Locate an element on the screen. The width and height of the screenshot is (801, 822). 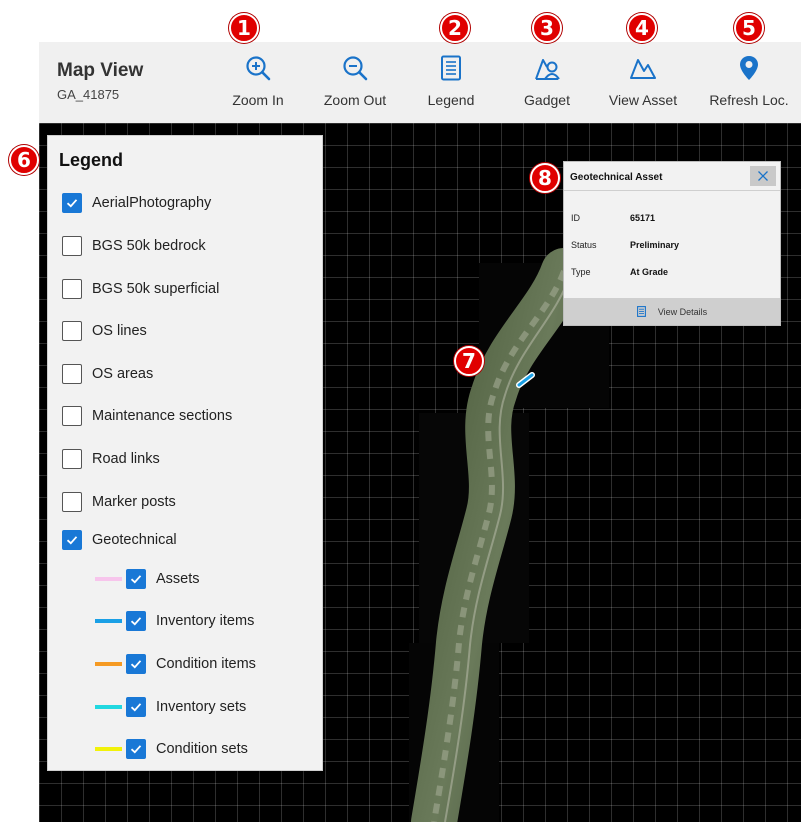
layer-os-lines: OS lines is located at coordinates (104, 331).